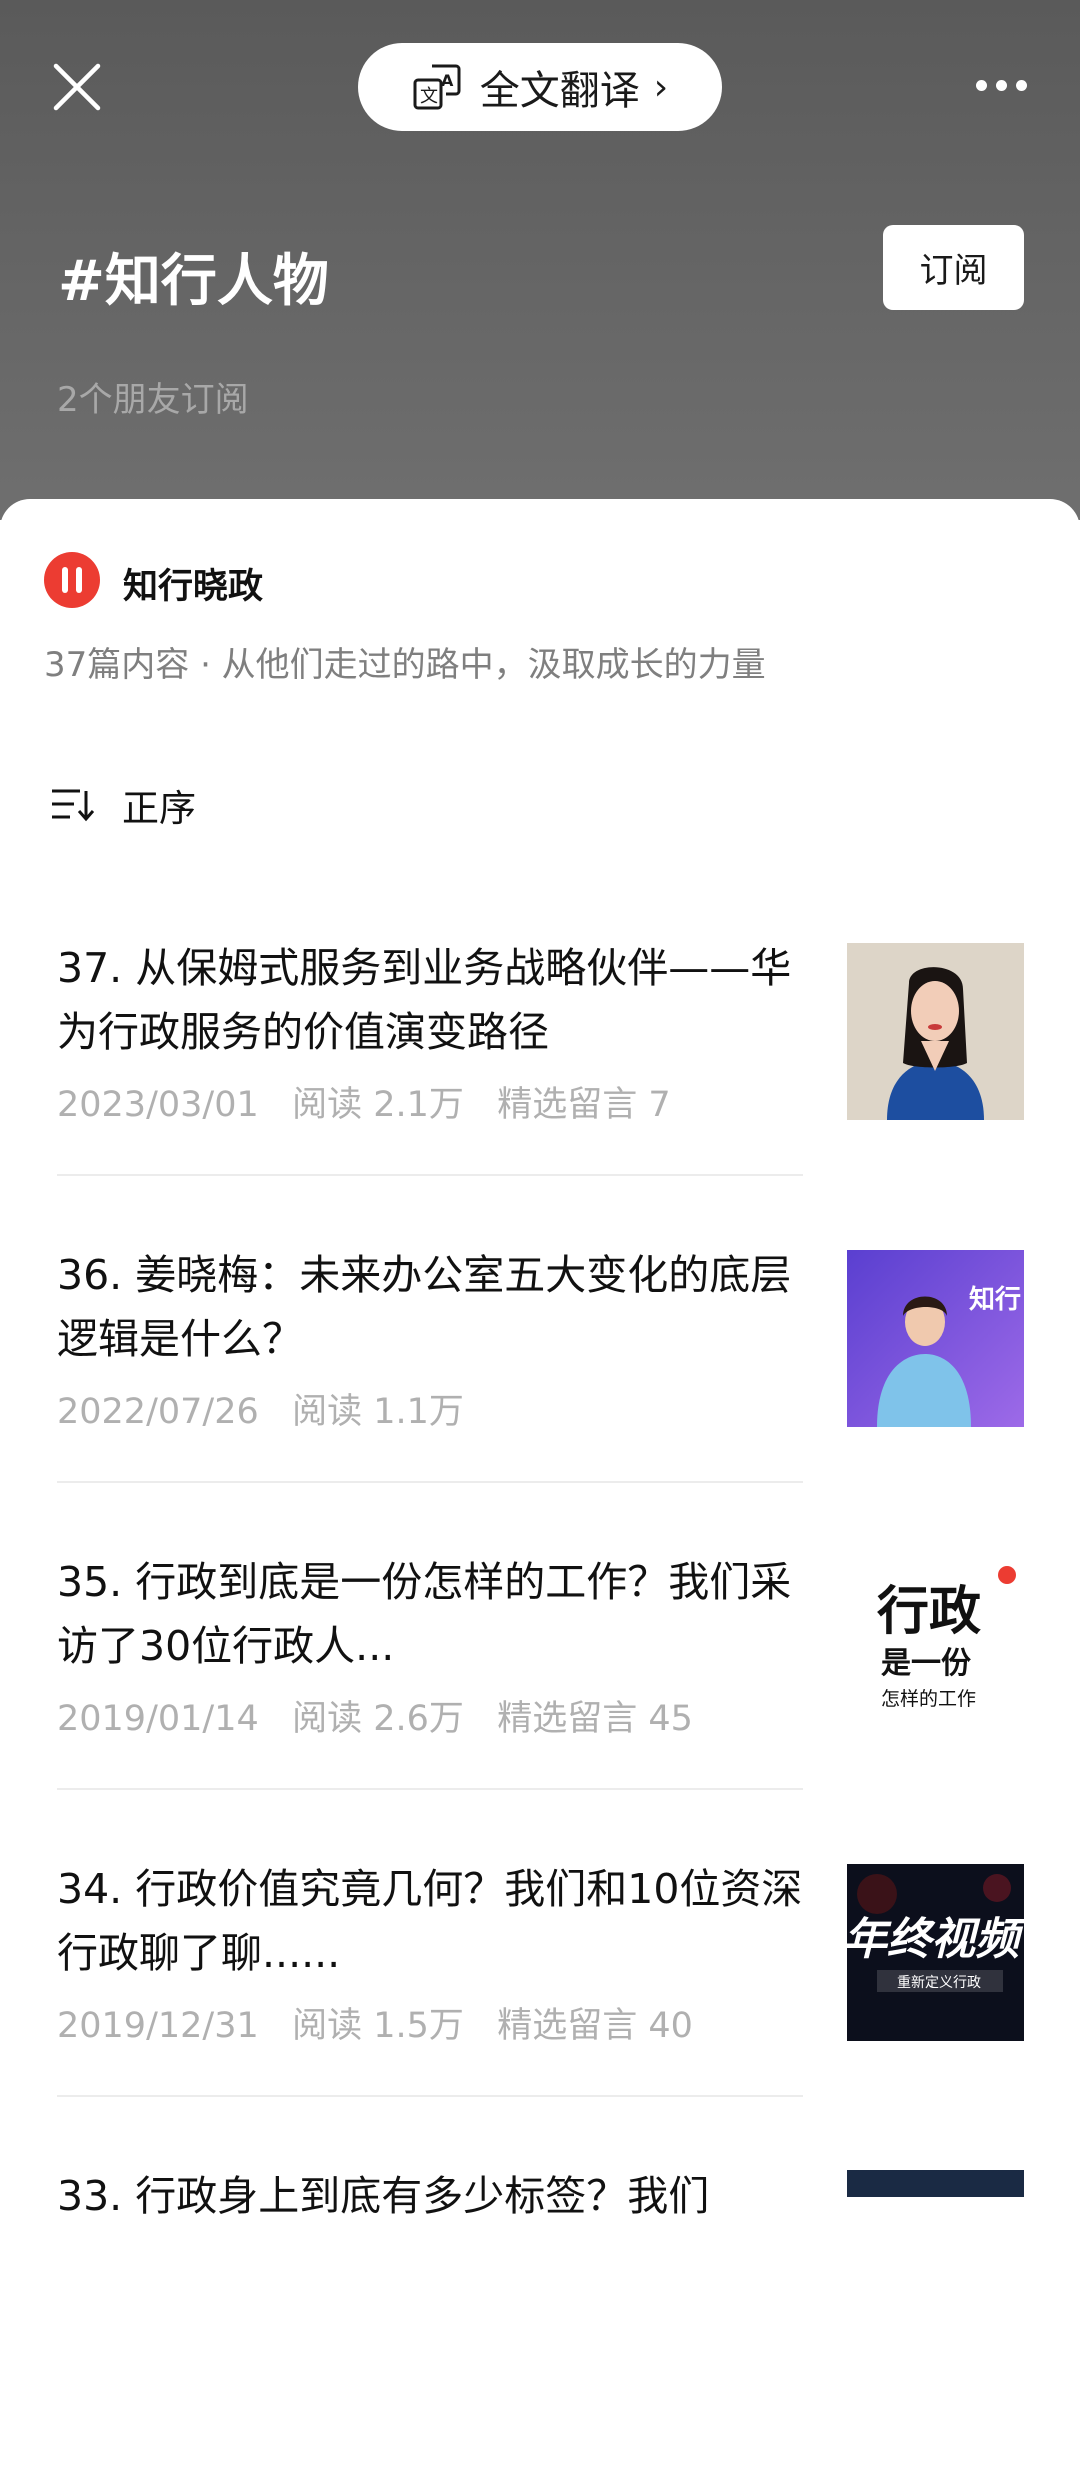 The image size is (1080, 2470). I want to click on sort-icon, so click(73, 805).